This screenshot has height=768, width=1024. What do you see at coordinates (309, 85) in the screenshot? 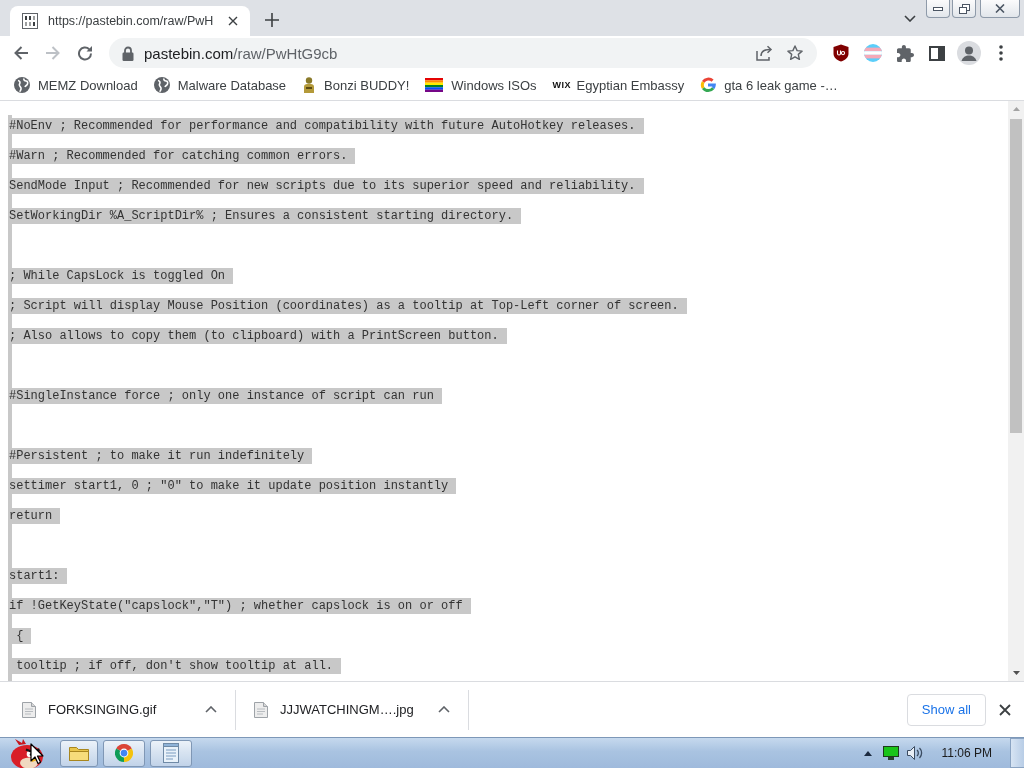
I see `figure-icon` at bounding box center [309, 85].